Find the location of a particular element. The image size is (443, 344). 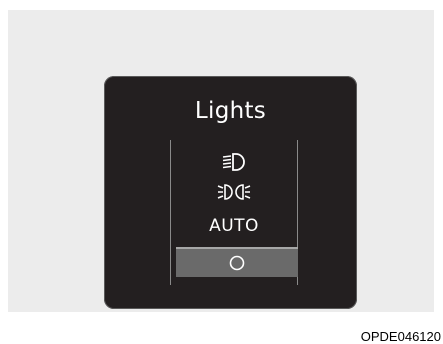

option-auto: AUTO is located at coordinates (234, 226).